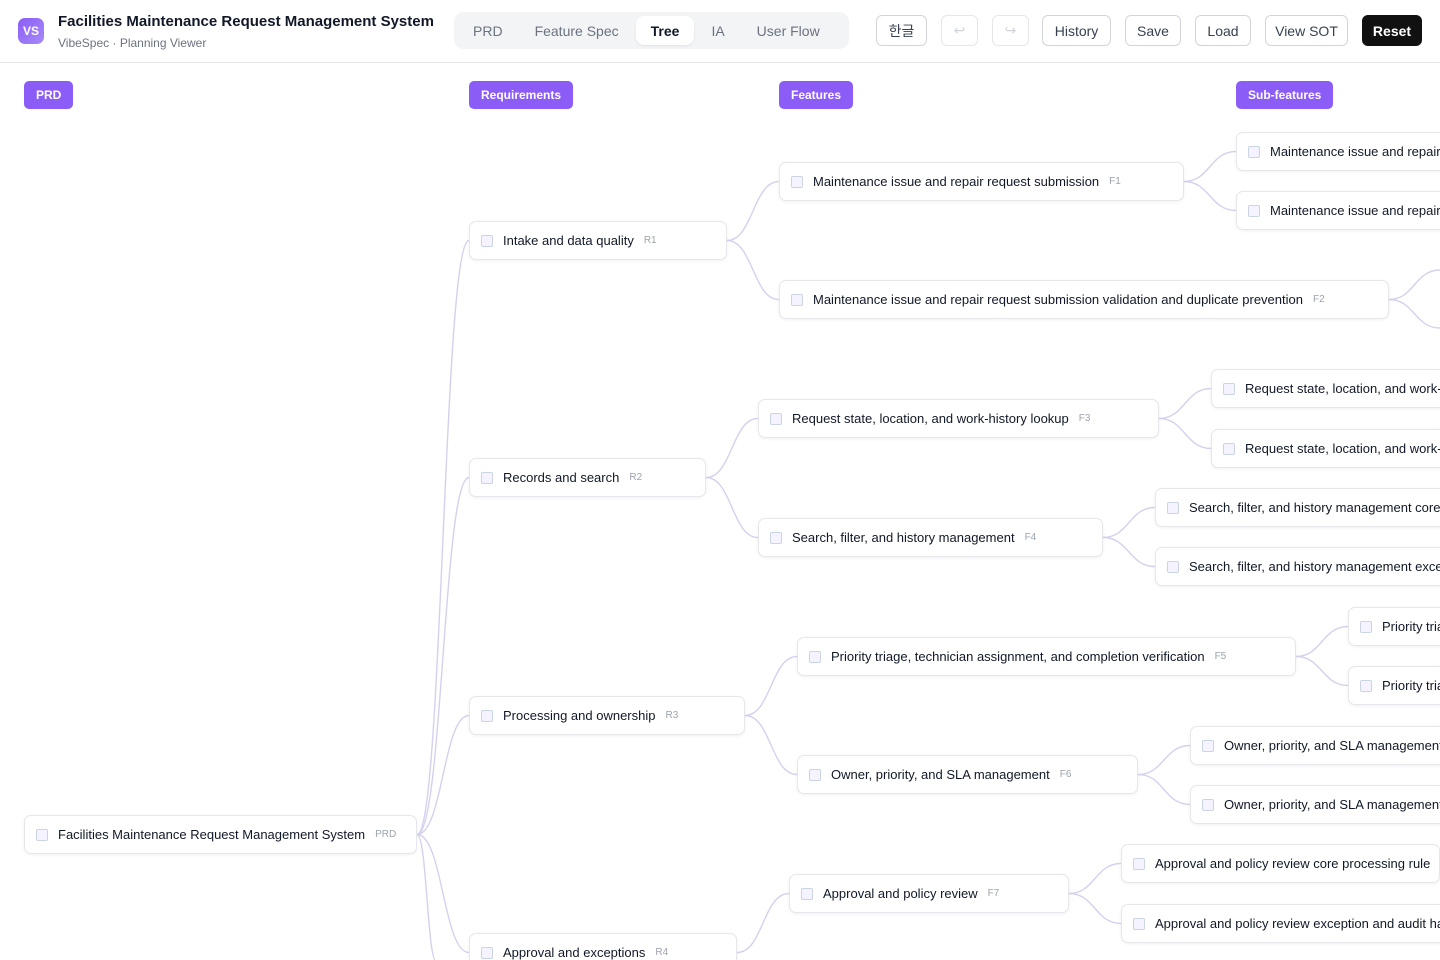 The image size is (1440, 960). What do you see at coordinates (967, 774) in the screenshot?
I see `tree-node-feature: Owner, priority, and SLA management F6` at bounding box center [967, 774].